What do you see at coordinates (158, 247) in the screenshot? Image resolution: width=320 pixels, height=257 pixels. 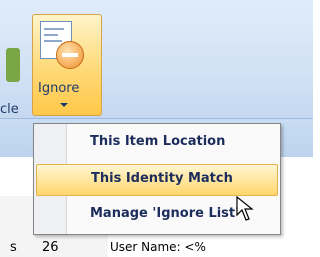 I see `user-name-text: User Name: <%` at bounding box center [158, 247].